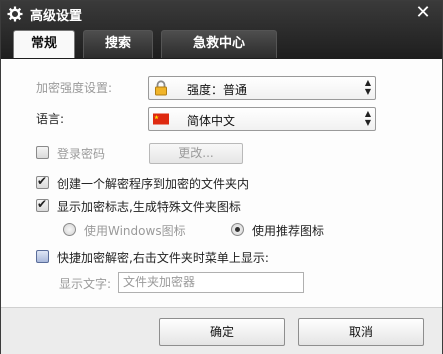 The width and height of the screenshot is (443, 354). What do you see at coordinates (219, 44) in the screenshot?
I see `tab-rescue-center: 急救中心` at bounding box center [219, 44].